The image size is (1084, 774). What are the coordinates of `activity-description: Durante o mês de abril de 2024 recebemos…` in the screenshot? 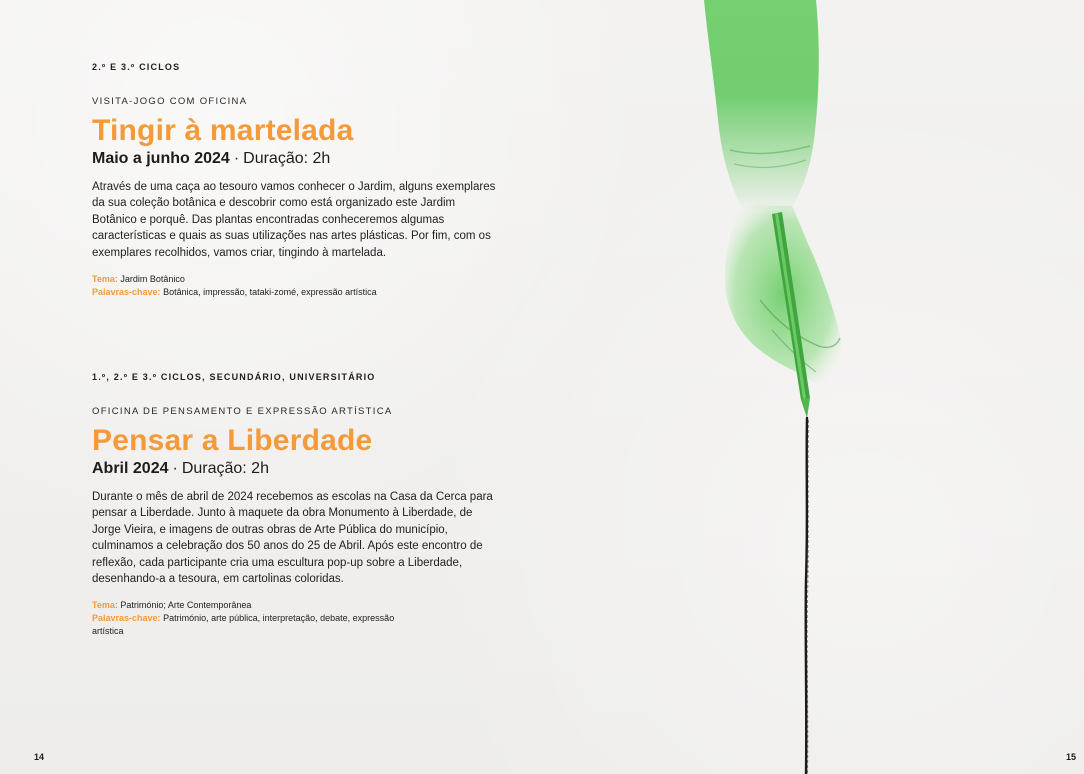 It's located at (292, 538).